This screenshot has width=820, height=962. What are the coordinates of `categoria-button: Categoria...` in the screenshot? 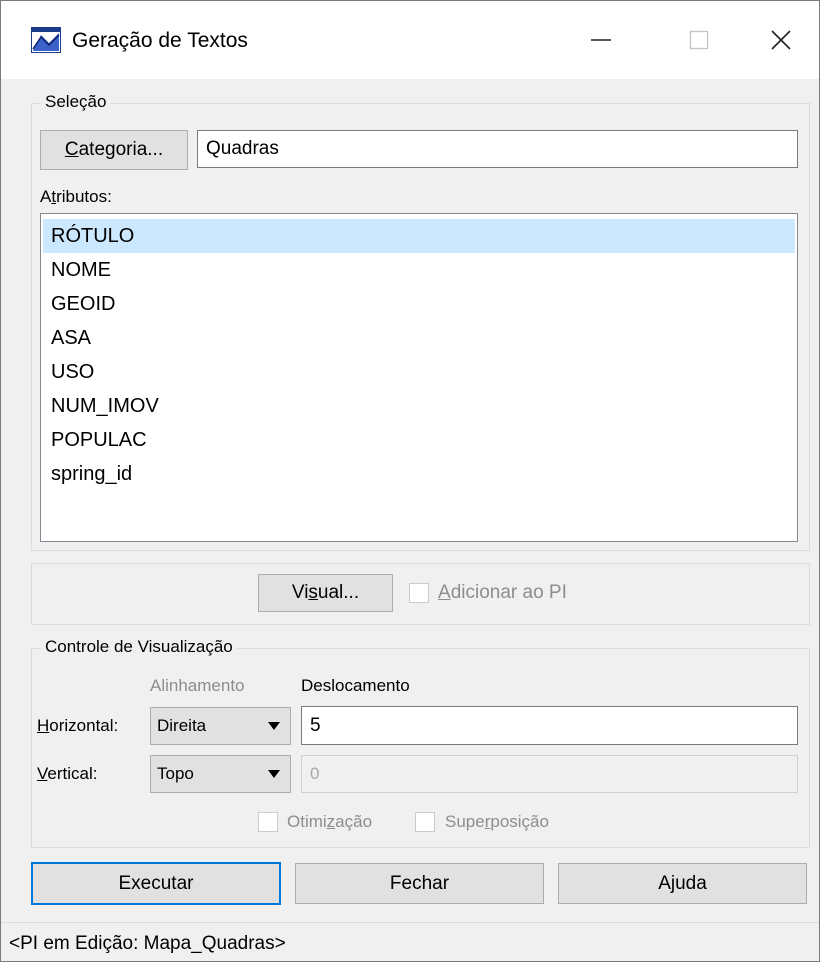 It's located at (114, 150).